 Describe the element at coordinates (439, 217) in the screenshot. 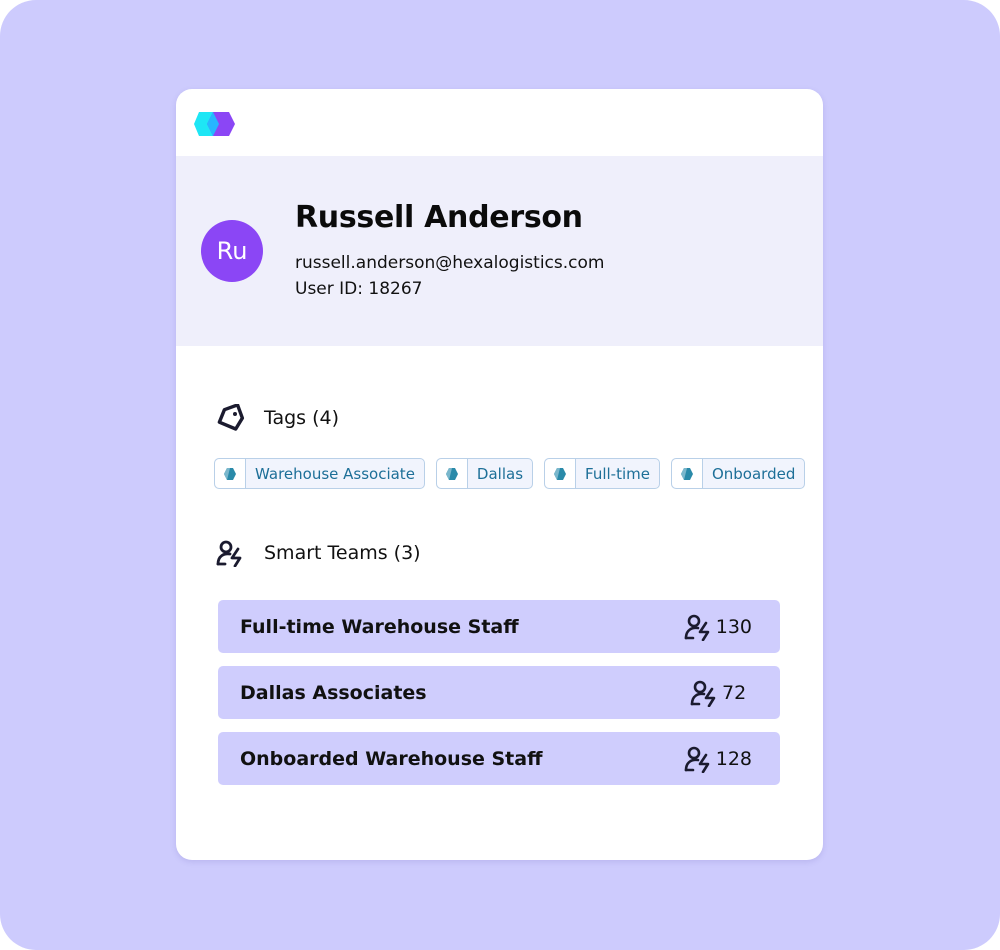

I see `user-name: Russell Anderson` at that location.